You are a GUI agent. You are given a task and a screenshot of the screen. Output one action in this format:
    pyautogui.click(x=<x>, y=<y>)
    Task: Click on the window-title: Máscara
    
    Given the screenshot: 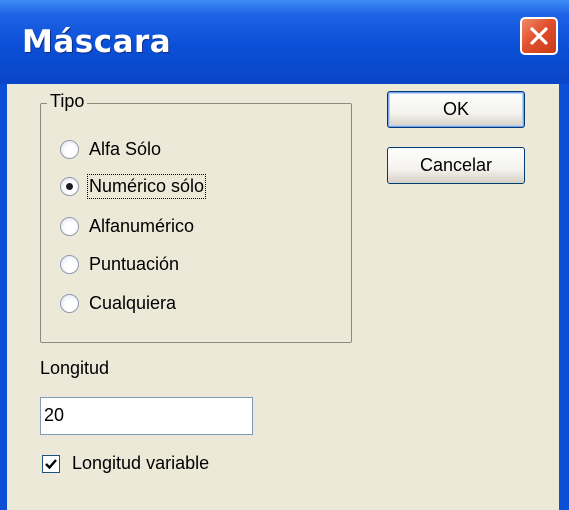 What is the action you would take?
    pyautogui.click(x=97, y=42)
    